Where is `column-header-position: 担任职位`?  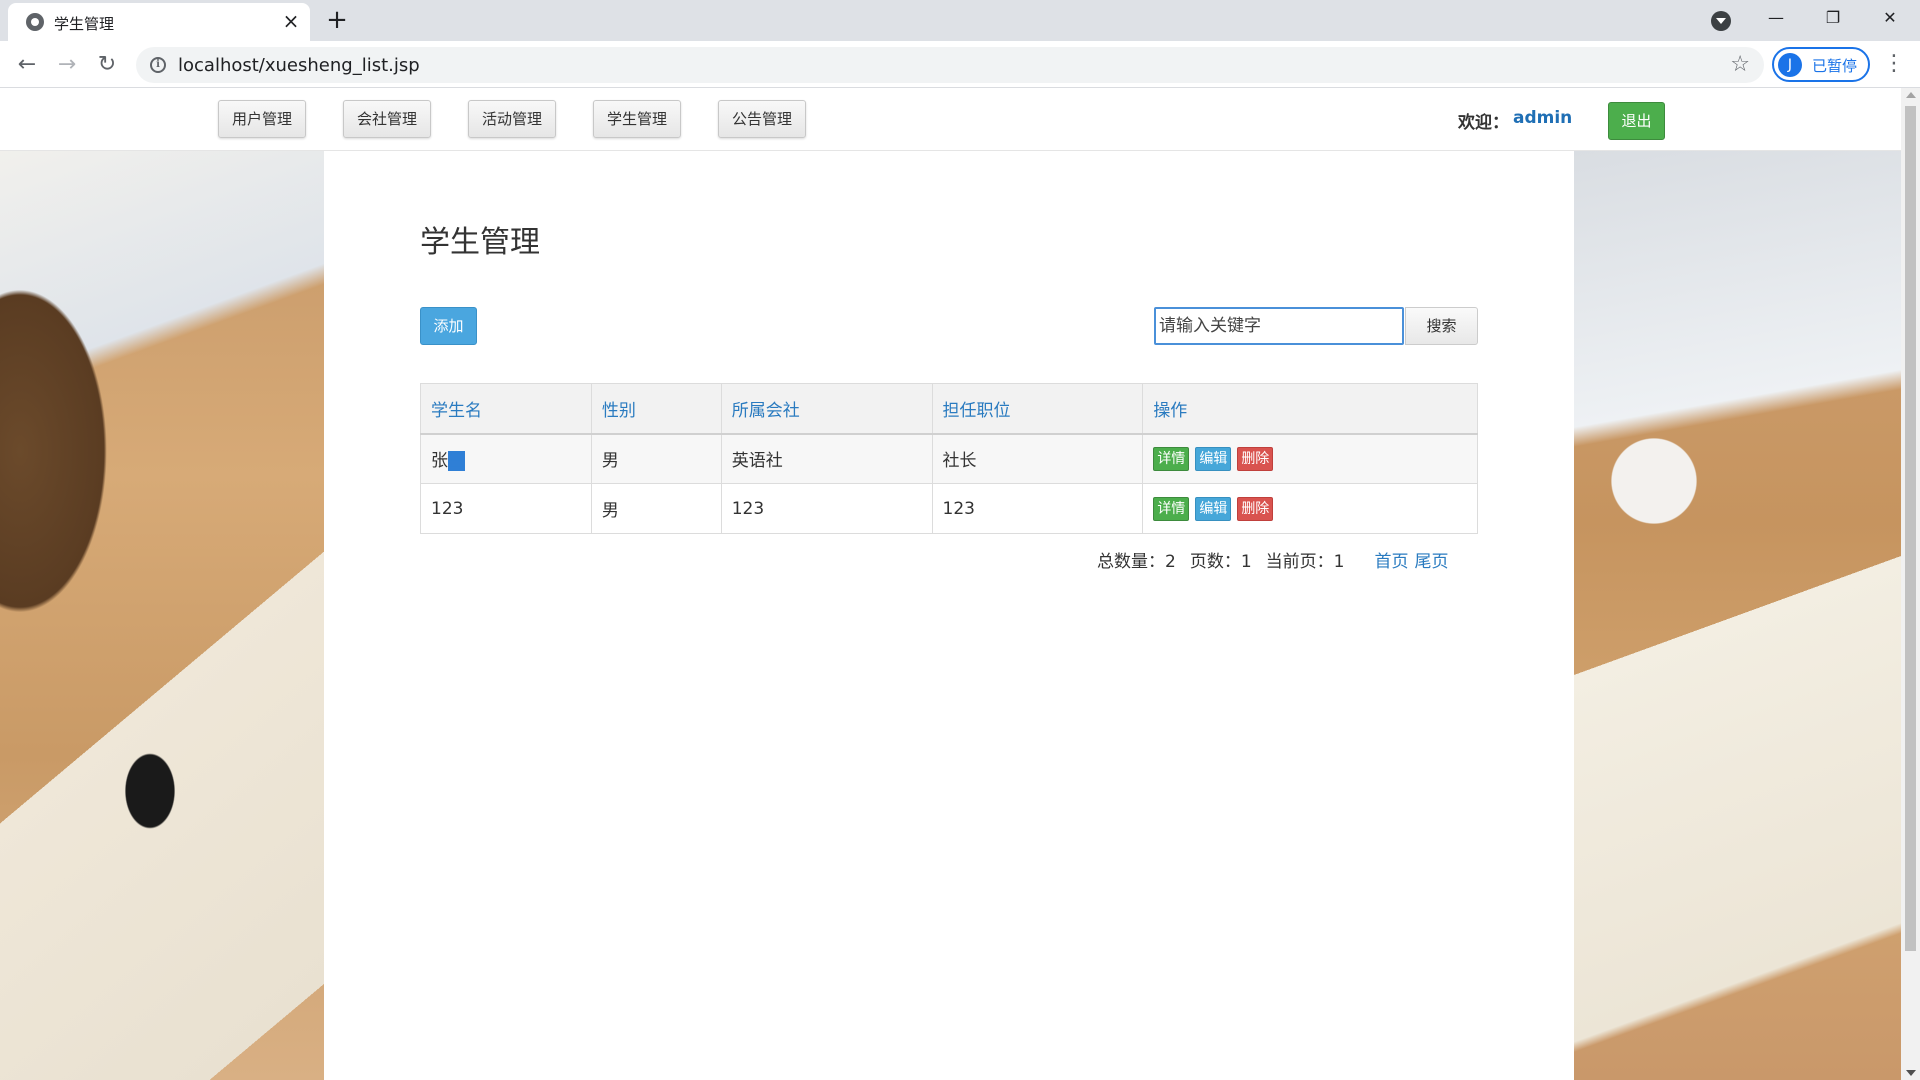
column-header-position: 担任职位 is located at coordinates (1037, 409).